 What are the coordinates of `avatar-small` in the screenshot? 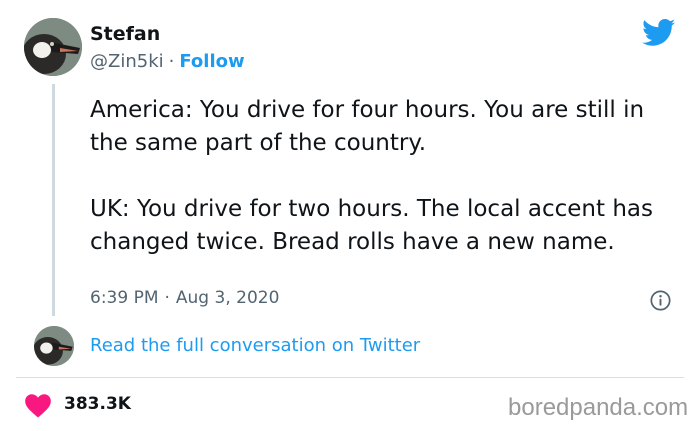 It's located at (54, 346).